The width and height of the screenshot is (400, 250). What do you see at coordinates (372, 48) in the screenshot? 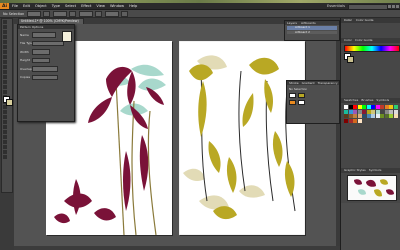
I see `color-spectrum-bar` at bounding box center [372, 48].